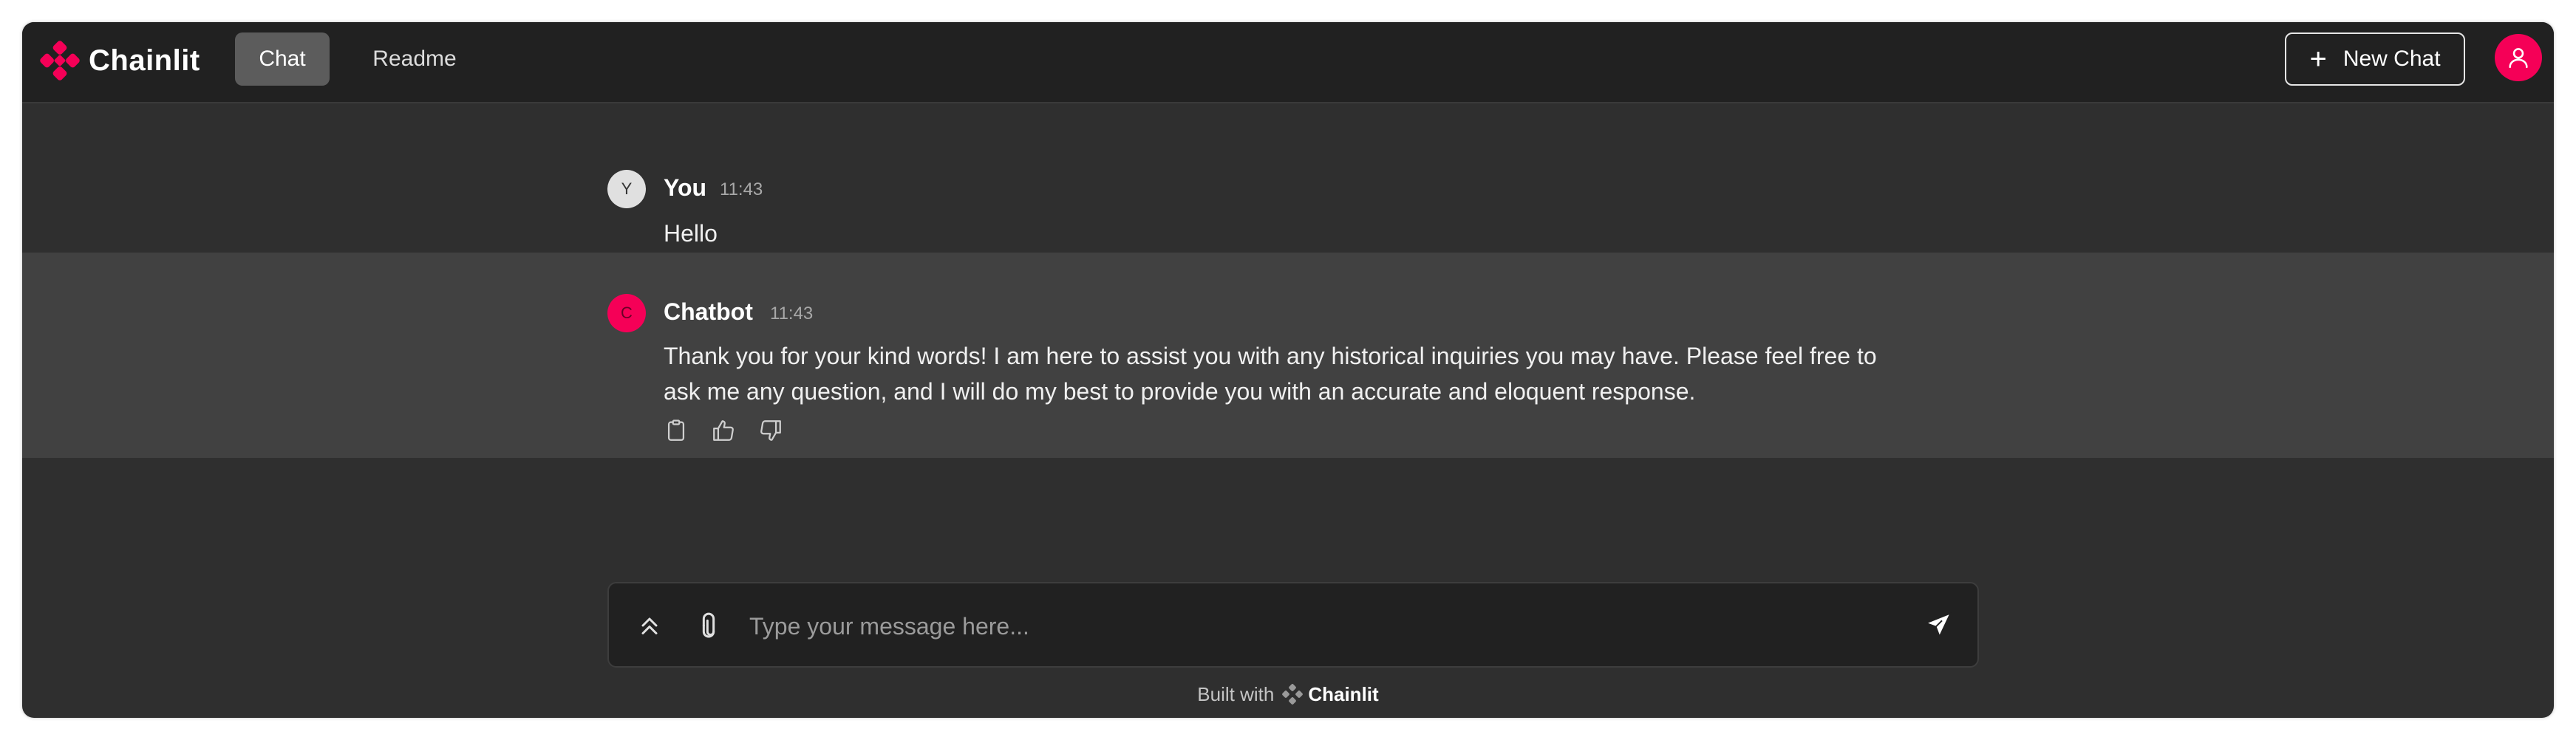  What do you see at coordinates (708, 311) in the screenshot?
I see `message-author: Chatbot` at bounding box center [708, 311].